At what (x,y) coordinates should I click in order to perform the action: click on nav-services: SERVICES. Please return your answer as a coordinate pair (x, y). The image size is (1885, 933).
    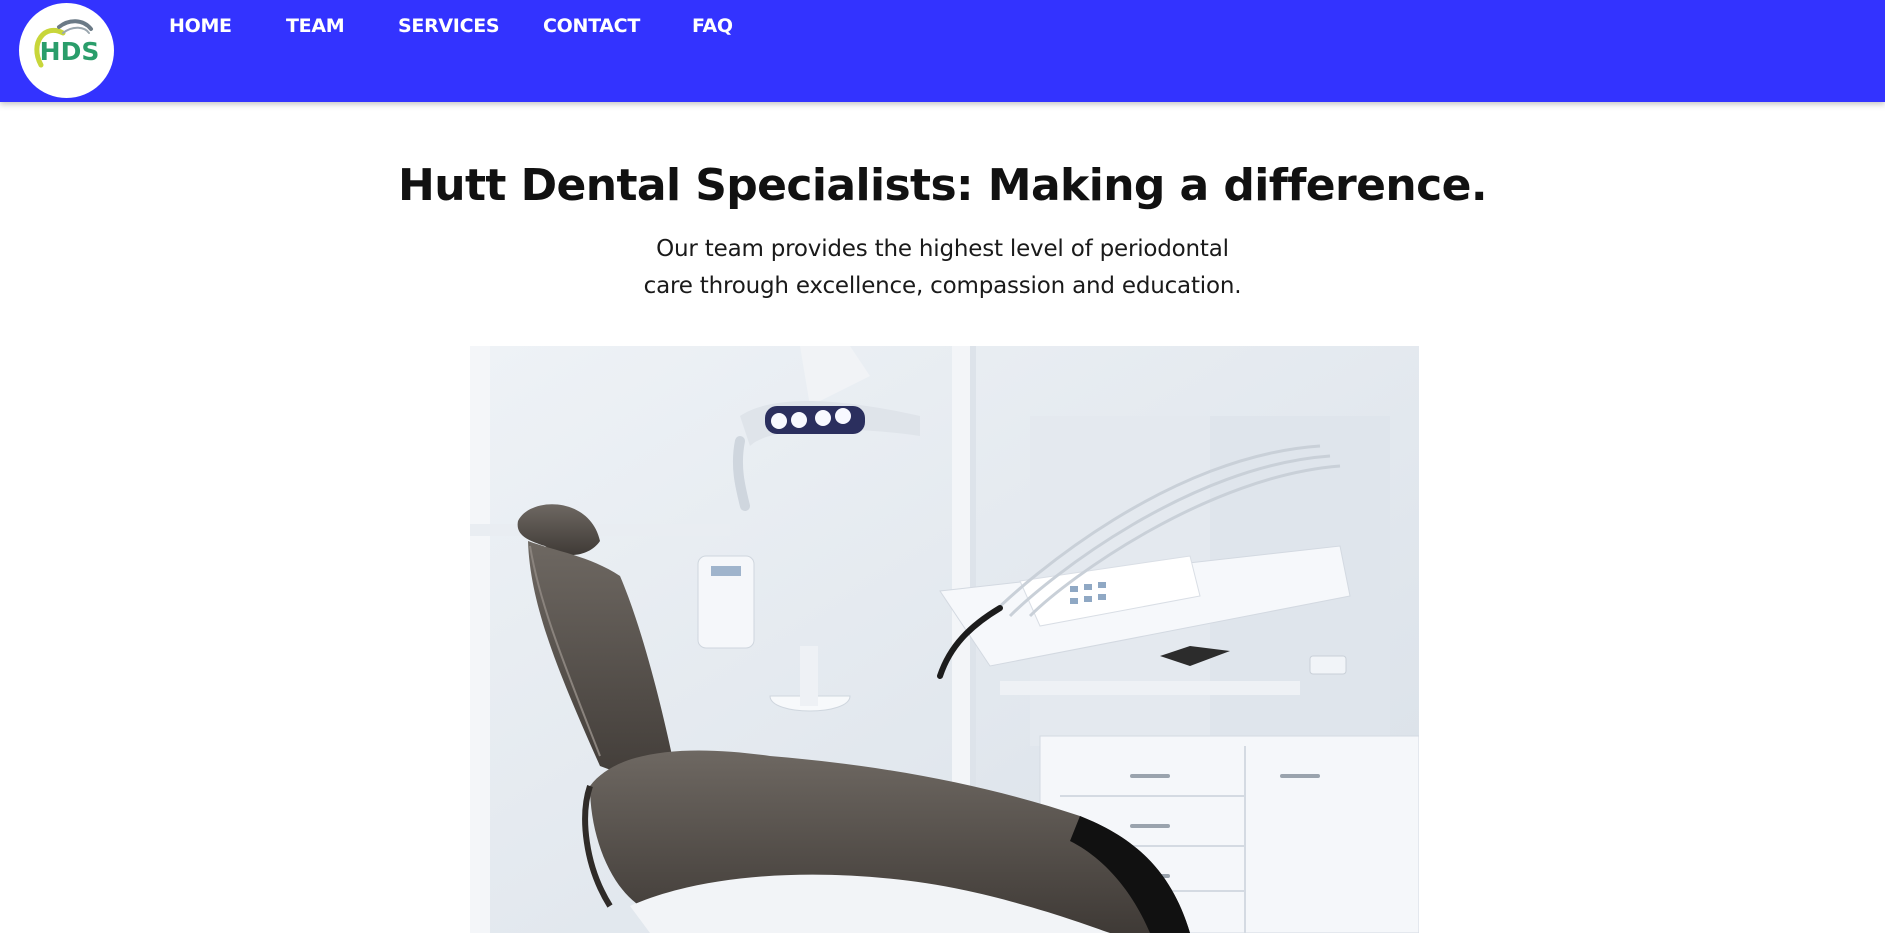
    Looking at the image, I should click on (449, 26).